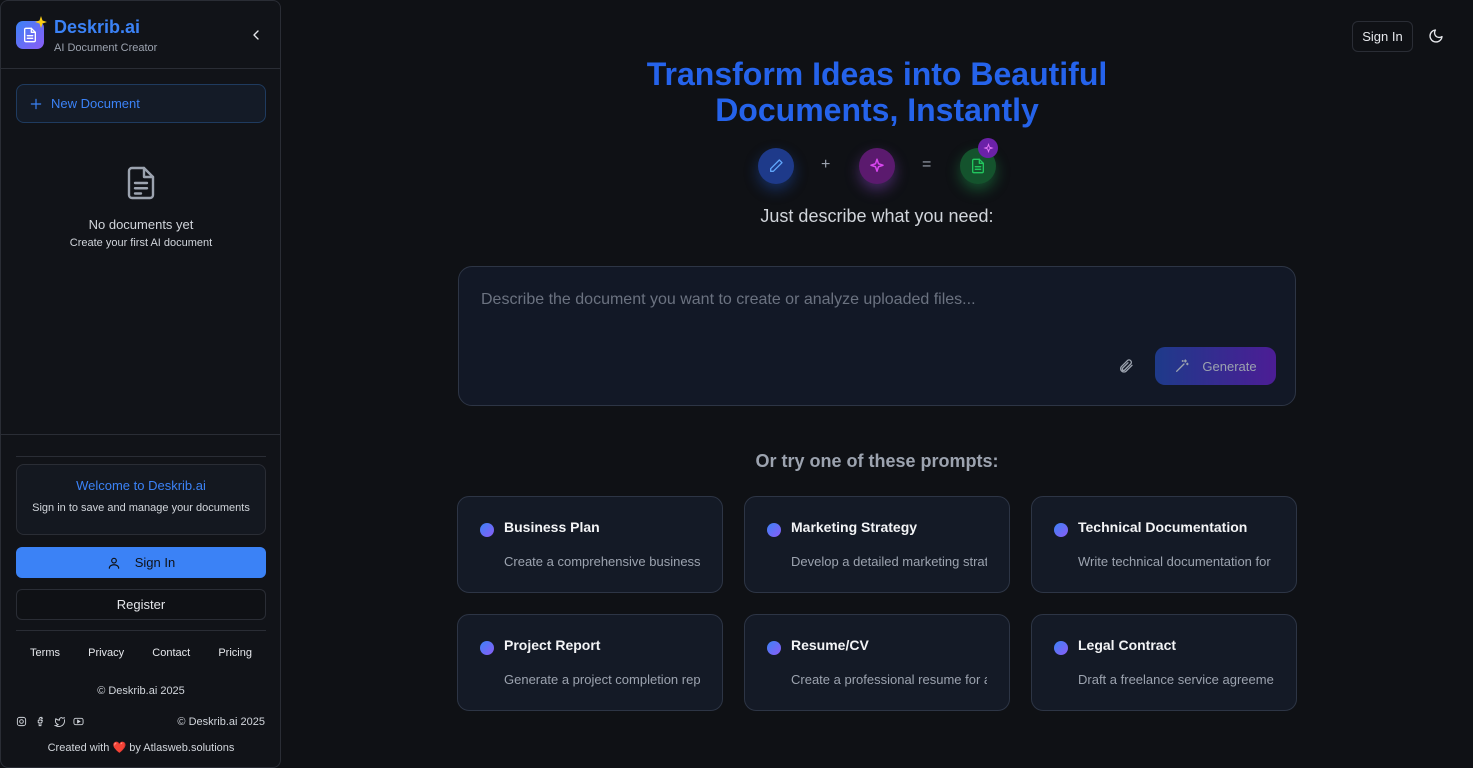  I want to click on suggestion-title: Project Report, so click(552, 645).